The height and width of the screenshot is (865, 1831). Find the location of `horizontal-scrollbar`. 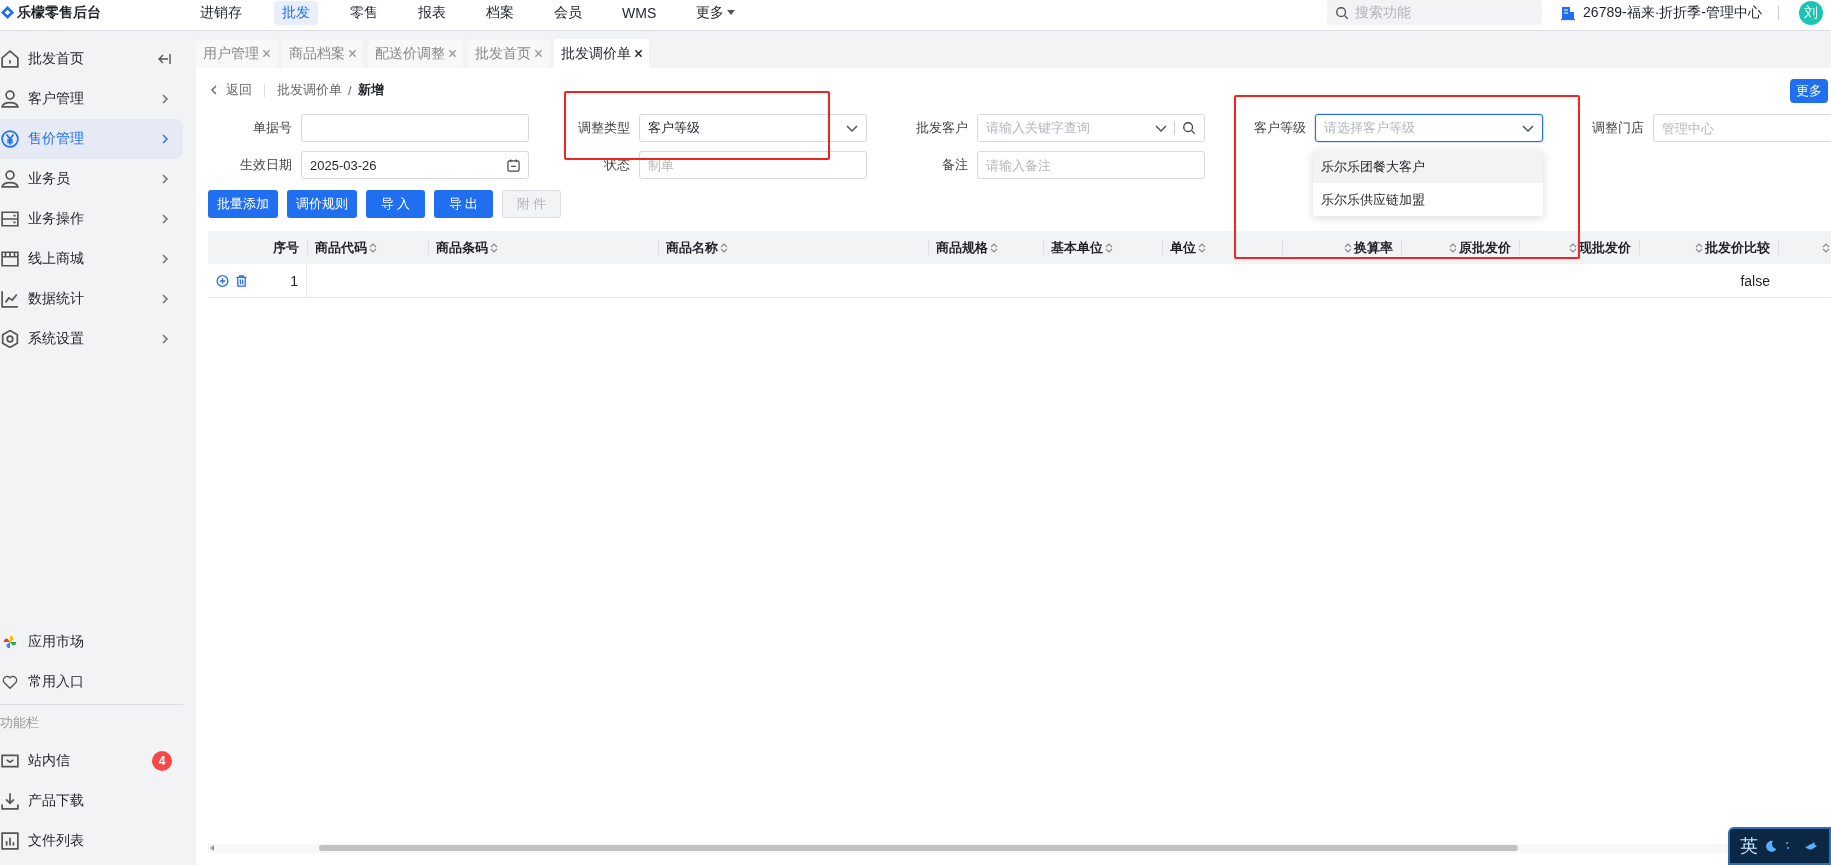

horizontal-scrollbar is located at coordinates (968, 848).